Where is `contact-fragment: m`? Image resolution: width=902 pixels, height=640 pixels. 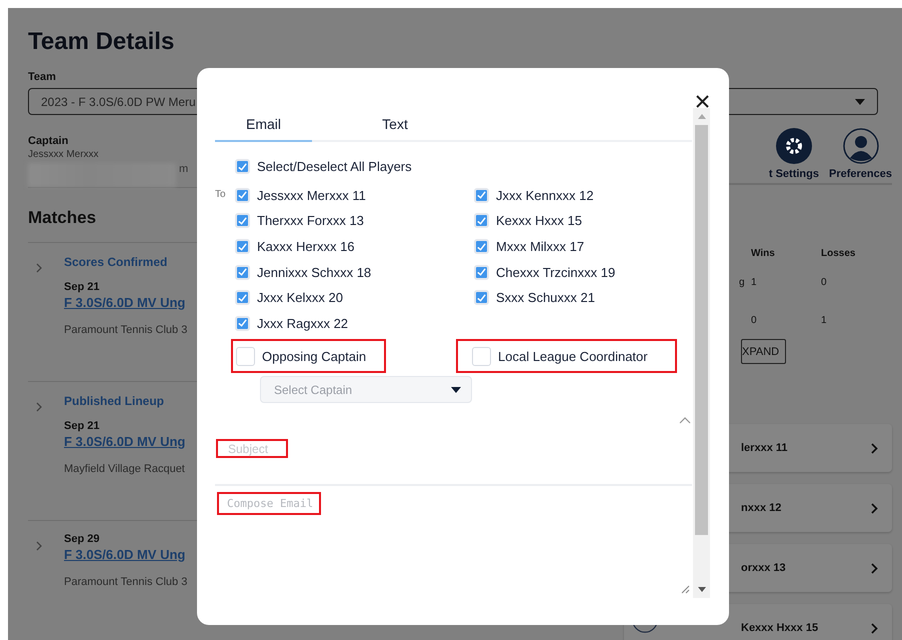
contact-fragment: m is located at coordinates (183, 169).